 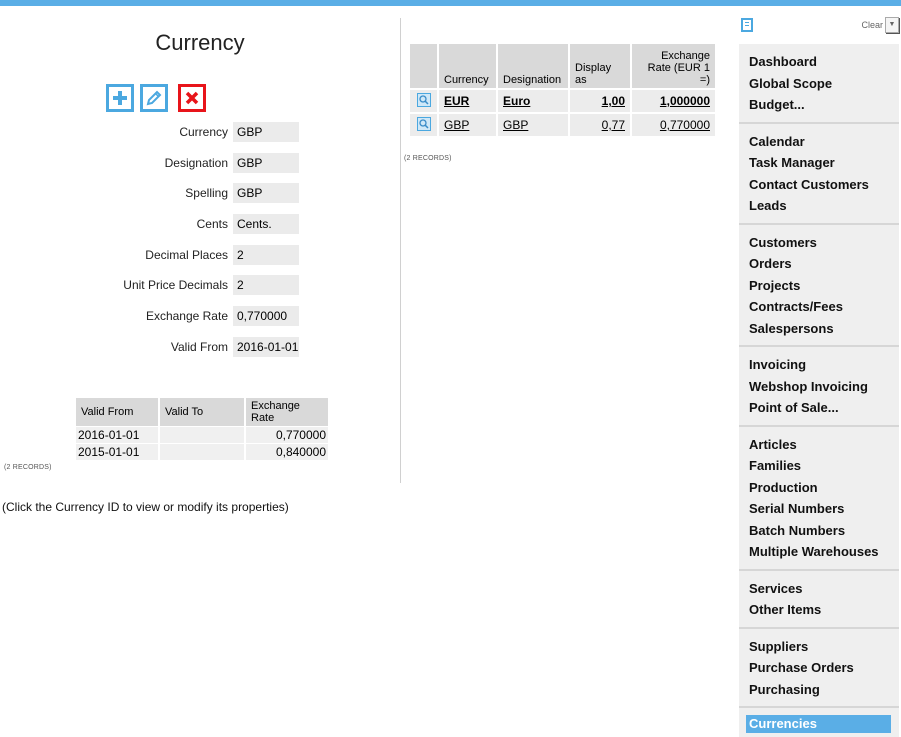 I want to click on sidebar-item-customers: Customers, so click(x=819, y=243).